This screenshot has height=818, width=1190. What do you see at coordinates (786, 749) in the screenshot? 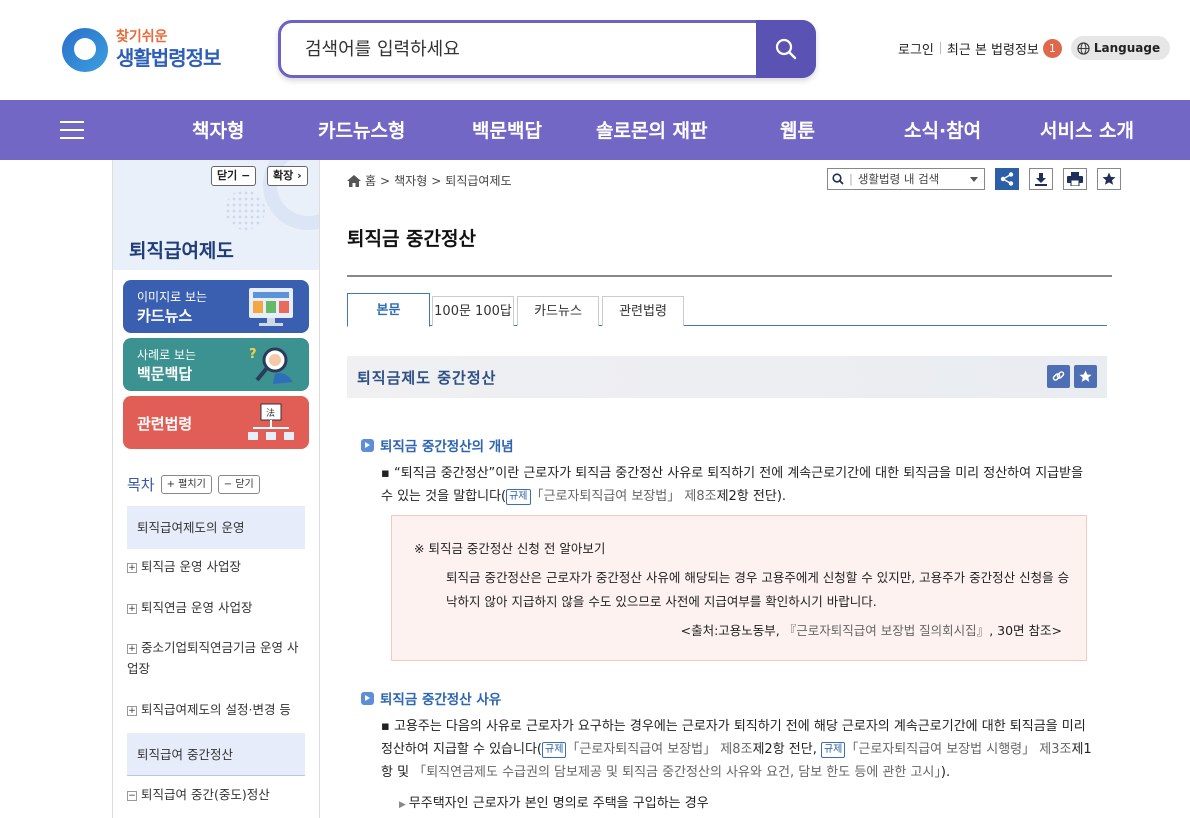
I see `paragraph-text: 제2항 전단,` at bounding box center [786, 749].